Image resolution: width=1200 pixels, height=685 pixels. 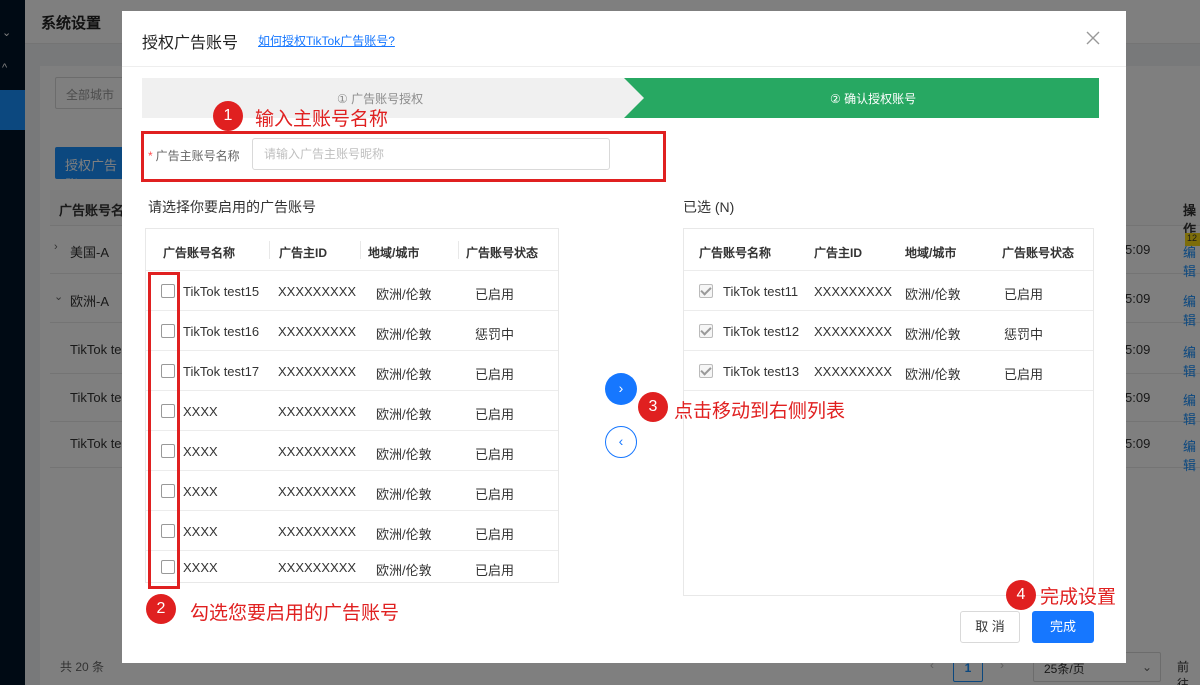 What do you see at coordinates (1021, 595) in the screenshot?
I see `annotation-number: 4` at bounding box center [1021, 595].